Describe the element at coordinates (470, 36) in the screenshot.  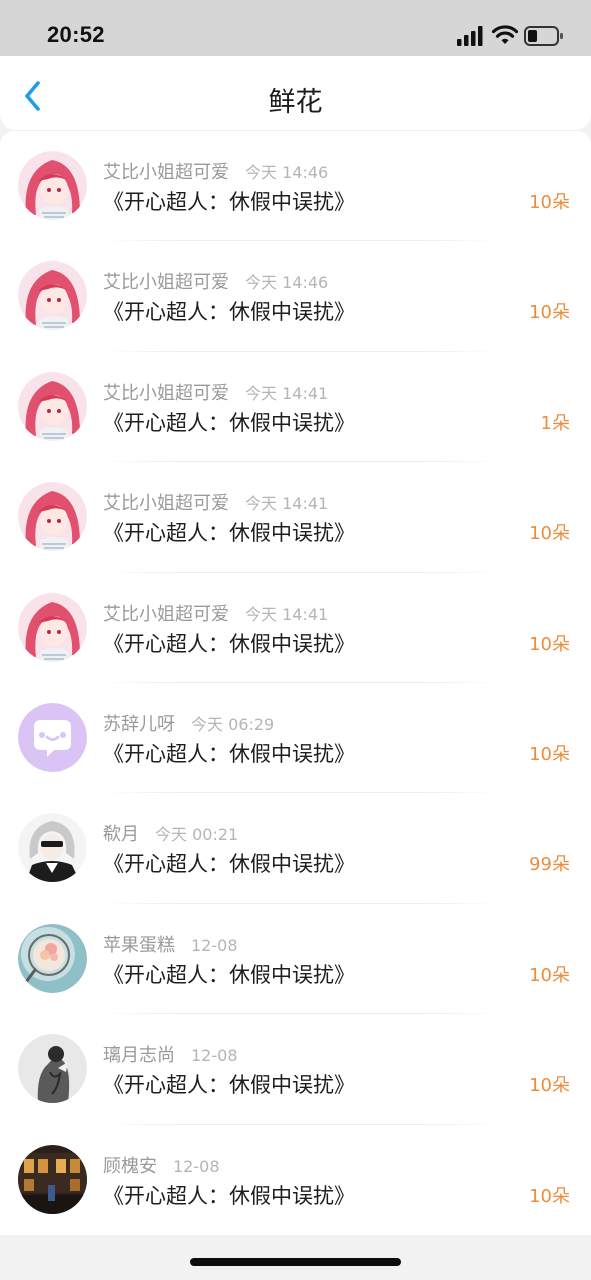
I see `cellular-signal-icon` at that location.